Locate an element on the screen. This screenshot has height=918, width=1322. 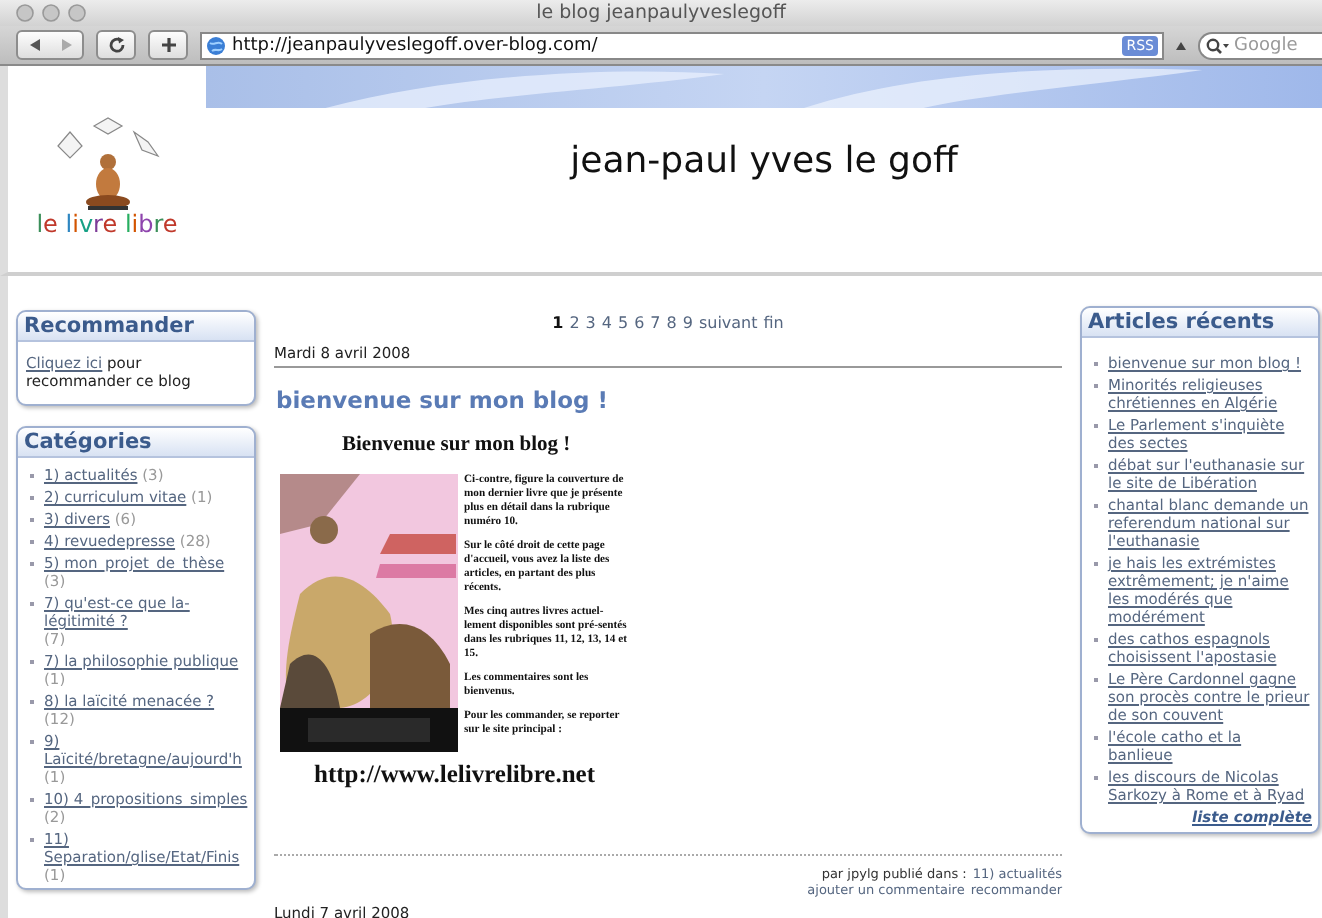
page-link: 9 is located at coordinates (687, 323).